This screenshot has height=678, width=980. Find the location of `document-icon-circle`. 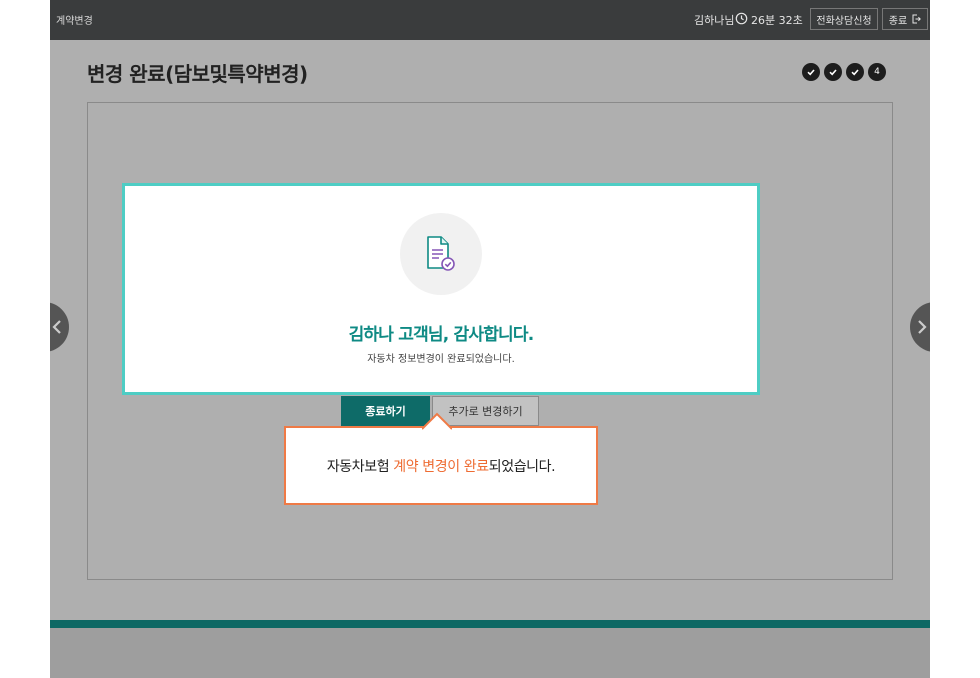

document-icon-circle is located at coordinates (441, 254).